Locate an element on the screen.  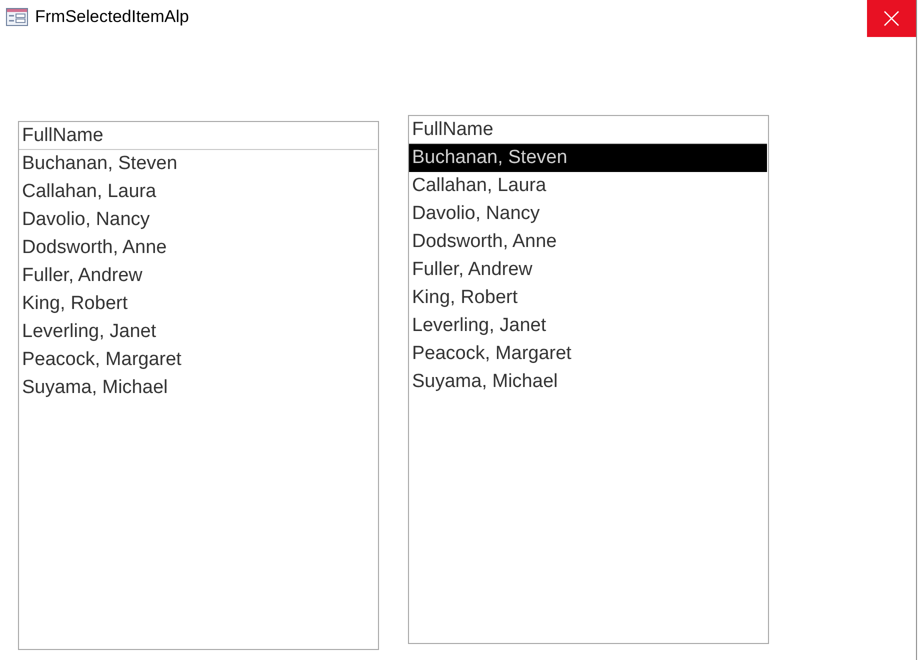
close-button is located at coordinates (891, 18).